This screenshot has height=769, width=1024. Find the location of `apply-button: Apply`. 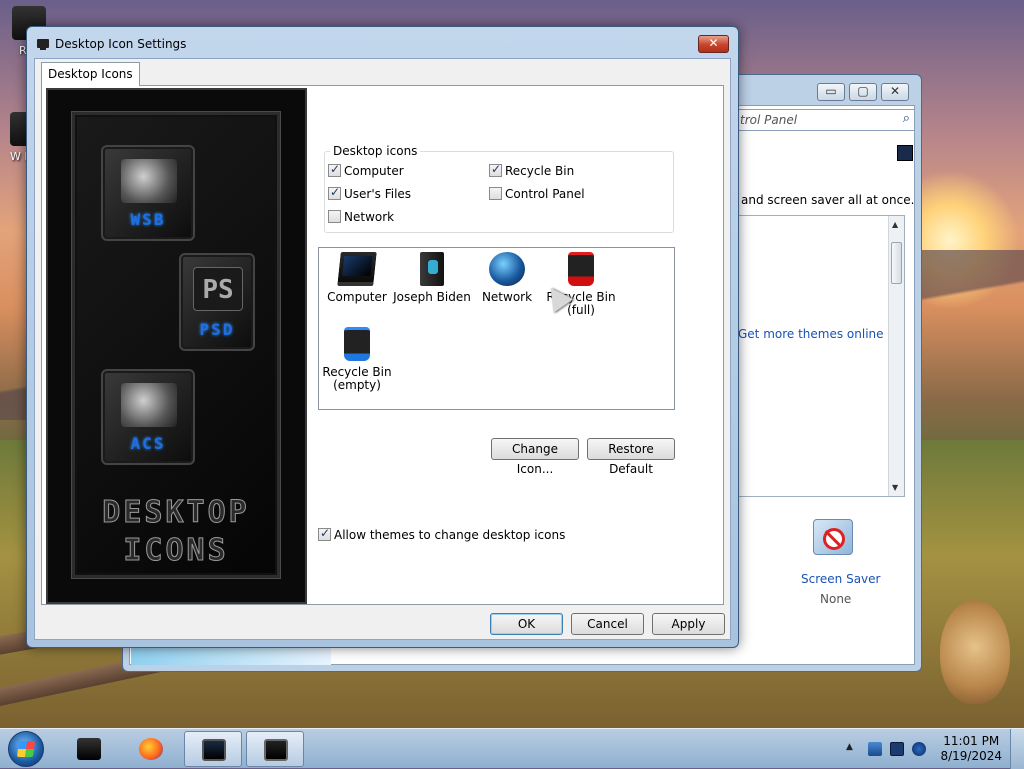

apply-button: Apply is located at coordinates (688, 624).